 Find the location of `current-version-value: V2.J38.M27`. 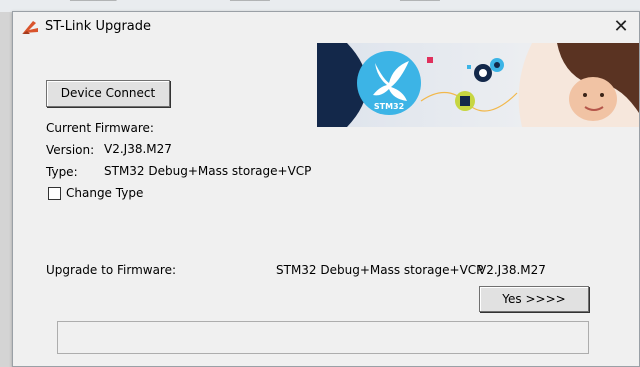

current-version-value: V2.J38.M27 is located at coordinates (138, 149).